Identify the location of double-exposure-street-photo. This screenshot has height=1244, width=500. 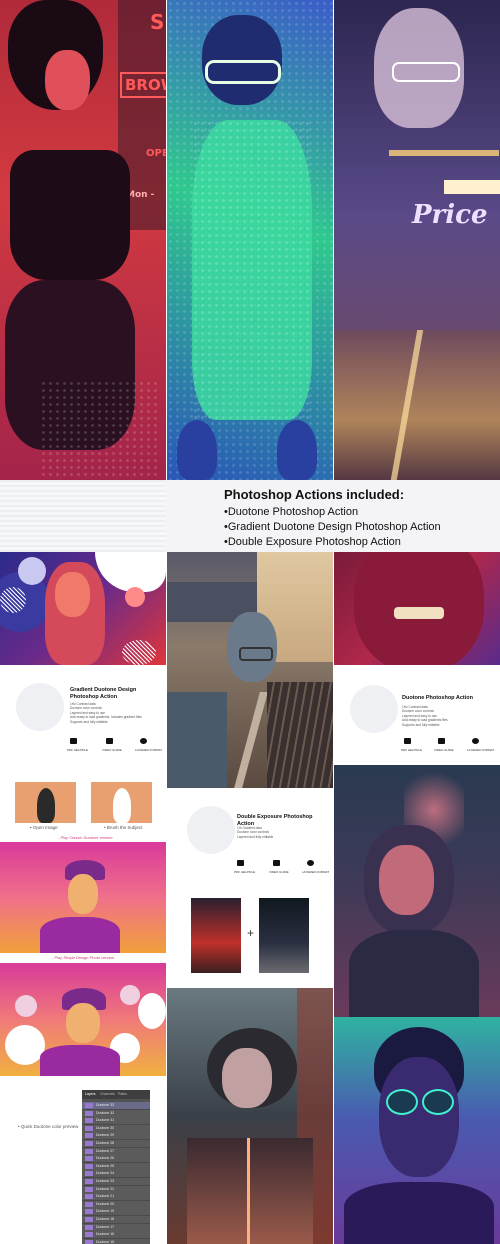
(250, 1116).